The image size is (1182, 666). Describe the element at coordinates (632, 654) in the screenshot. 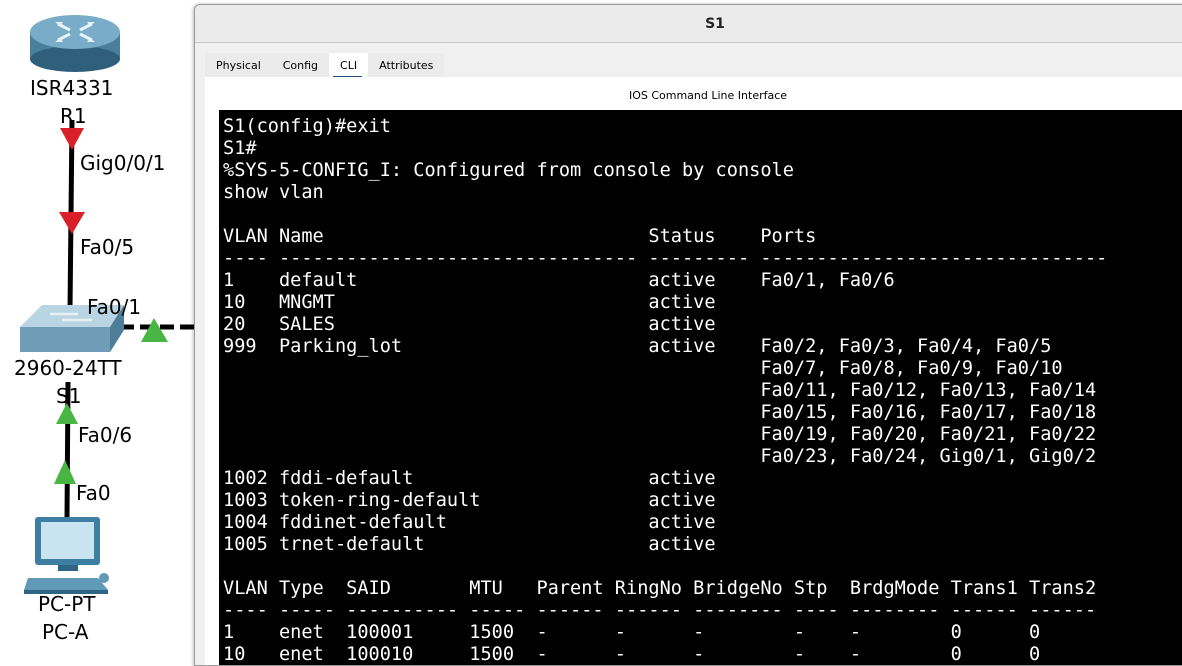

I see `terminal-line: 10 enet 100010 1500 - - - - - 0 0` at that location.